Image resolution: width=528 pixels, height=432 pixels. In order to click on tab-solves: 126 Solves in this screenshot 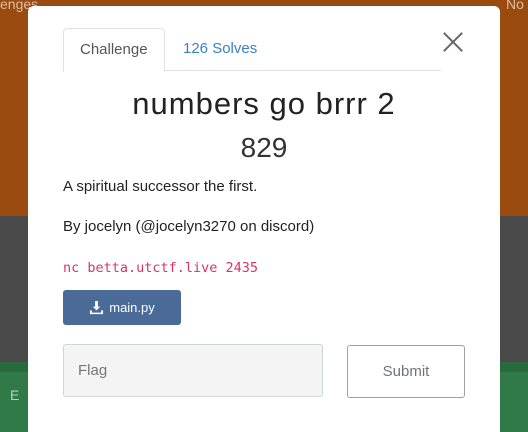, I will do `click(220, 49)`.